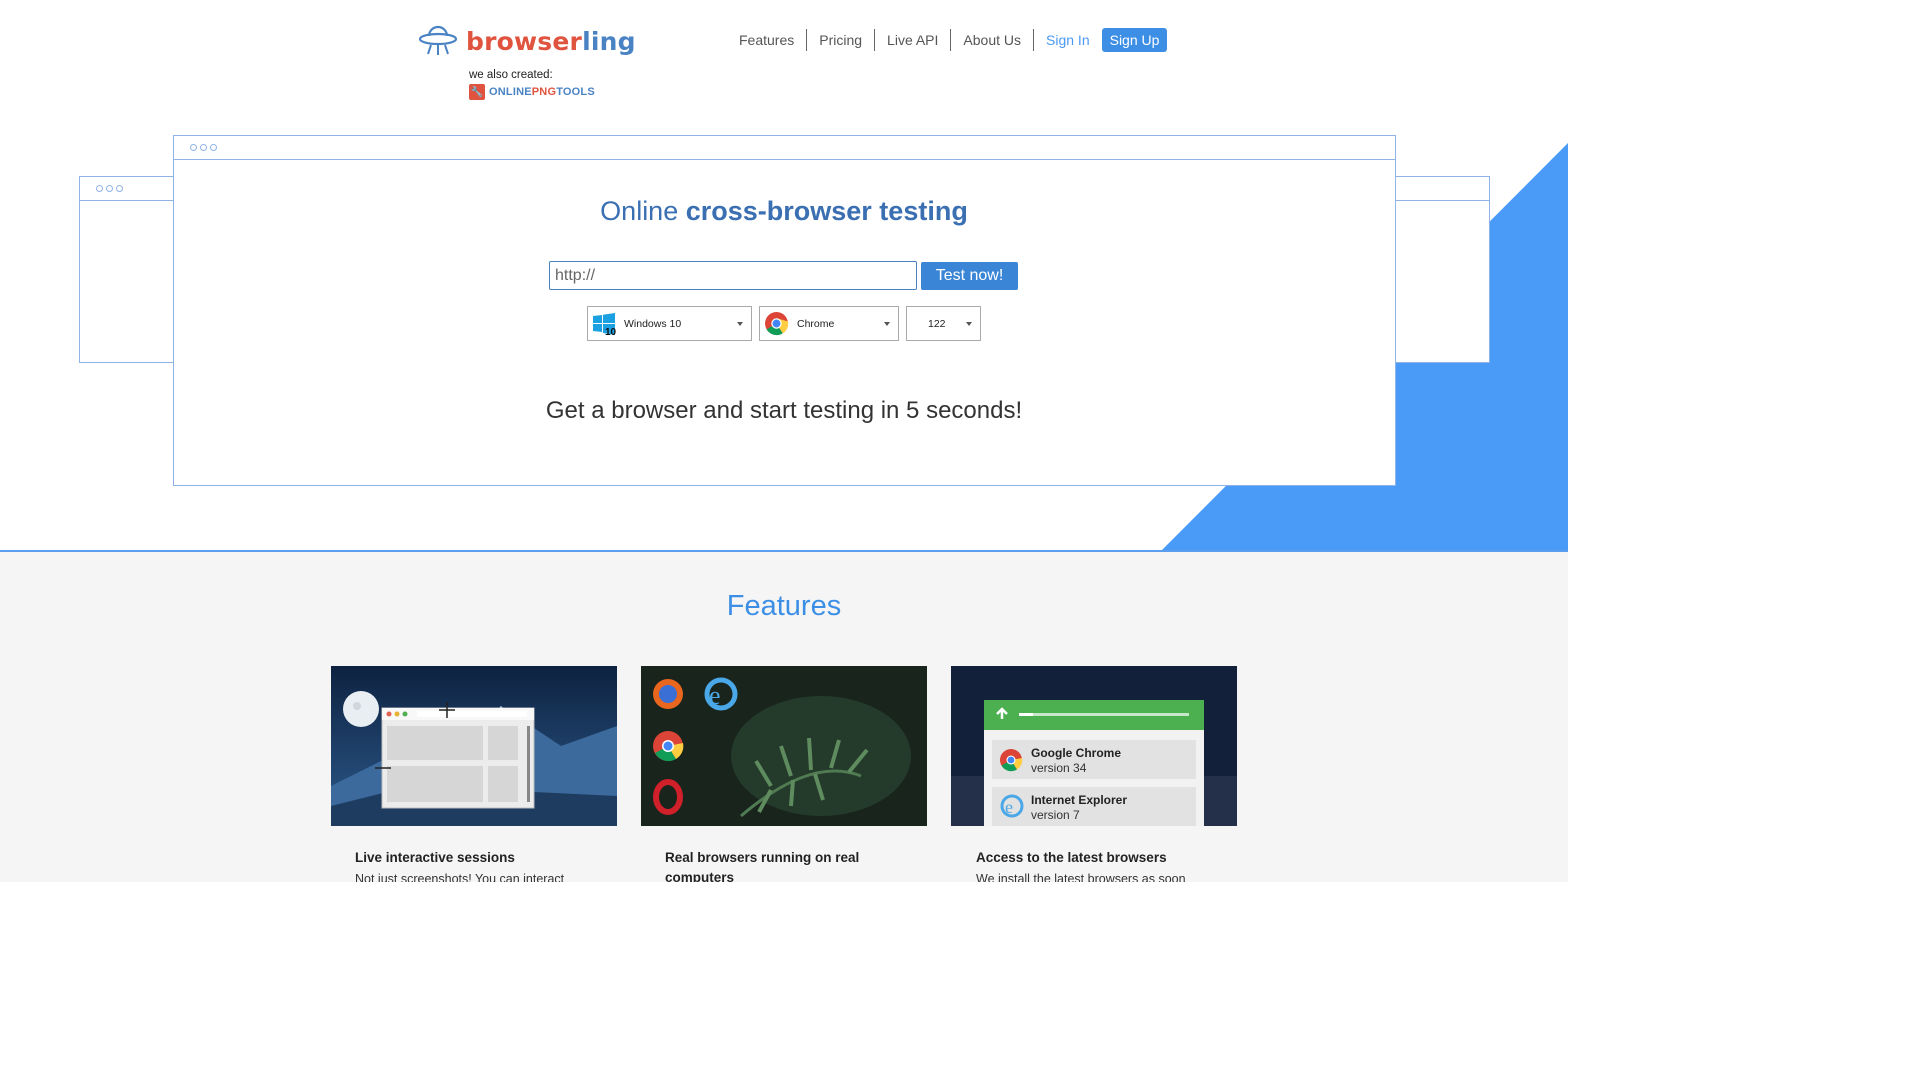 The image size is (1920, 1080). I want to click on onlinepngtools-link: 🔧 ONLINEPNGTOOLS, so click(532, 92).